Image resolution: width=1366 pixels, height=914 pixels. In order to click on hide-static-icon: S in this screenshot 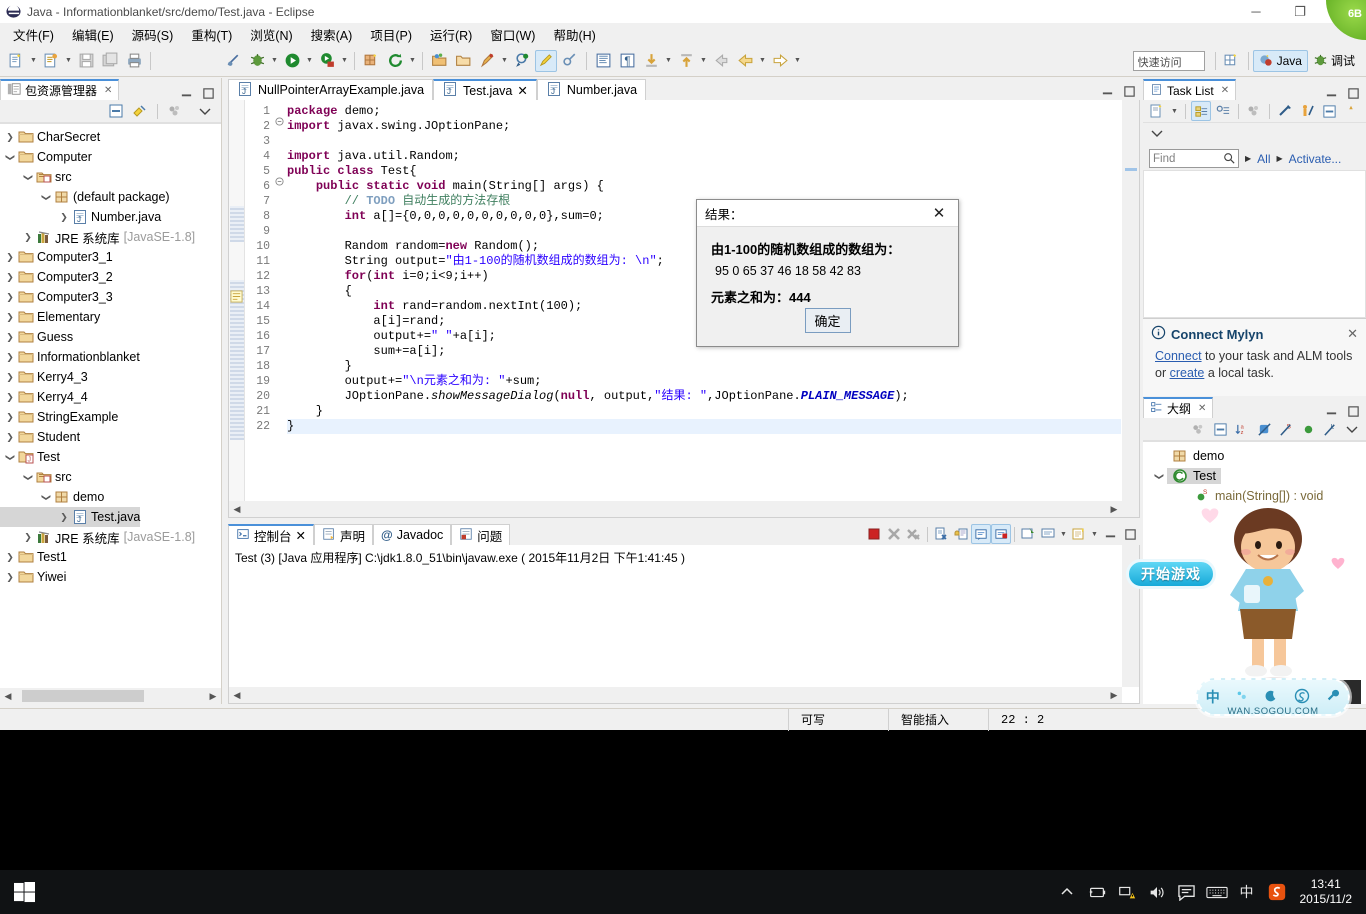, I will do `click(1286, 429)`.